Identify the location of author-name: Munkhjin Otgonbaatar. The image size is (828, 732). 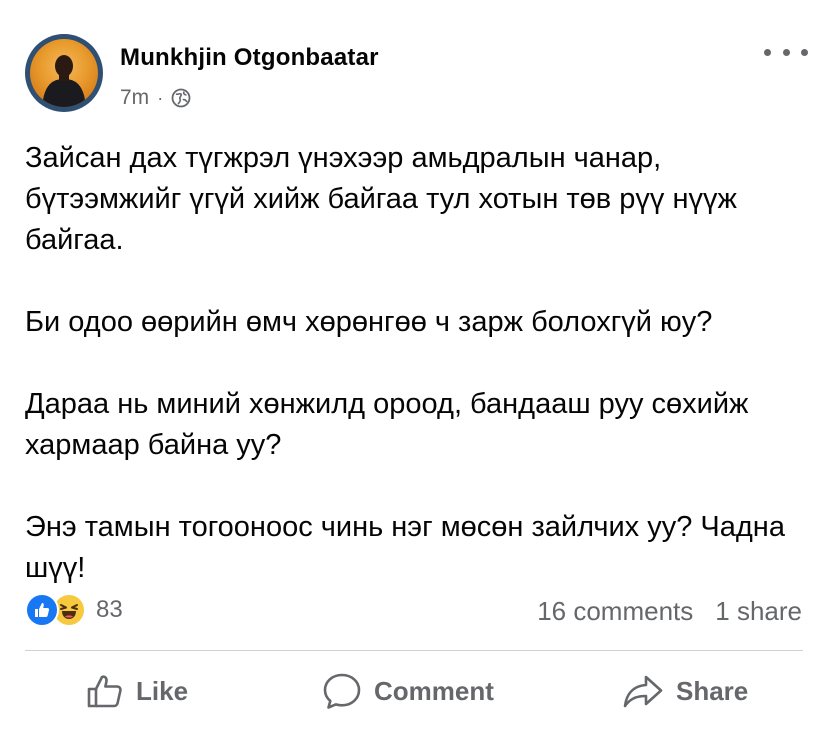
(249, 58).